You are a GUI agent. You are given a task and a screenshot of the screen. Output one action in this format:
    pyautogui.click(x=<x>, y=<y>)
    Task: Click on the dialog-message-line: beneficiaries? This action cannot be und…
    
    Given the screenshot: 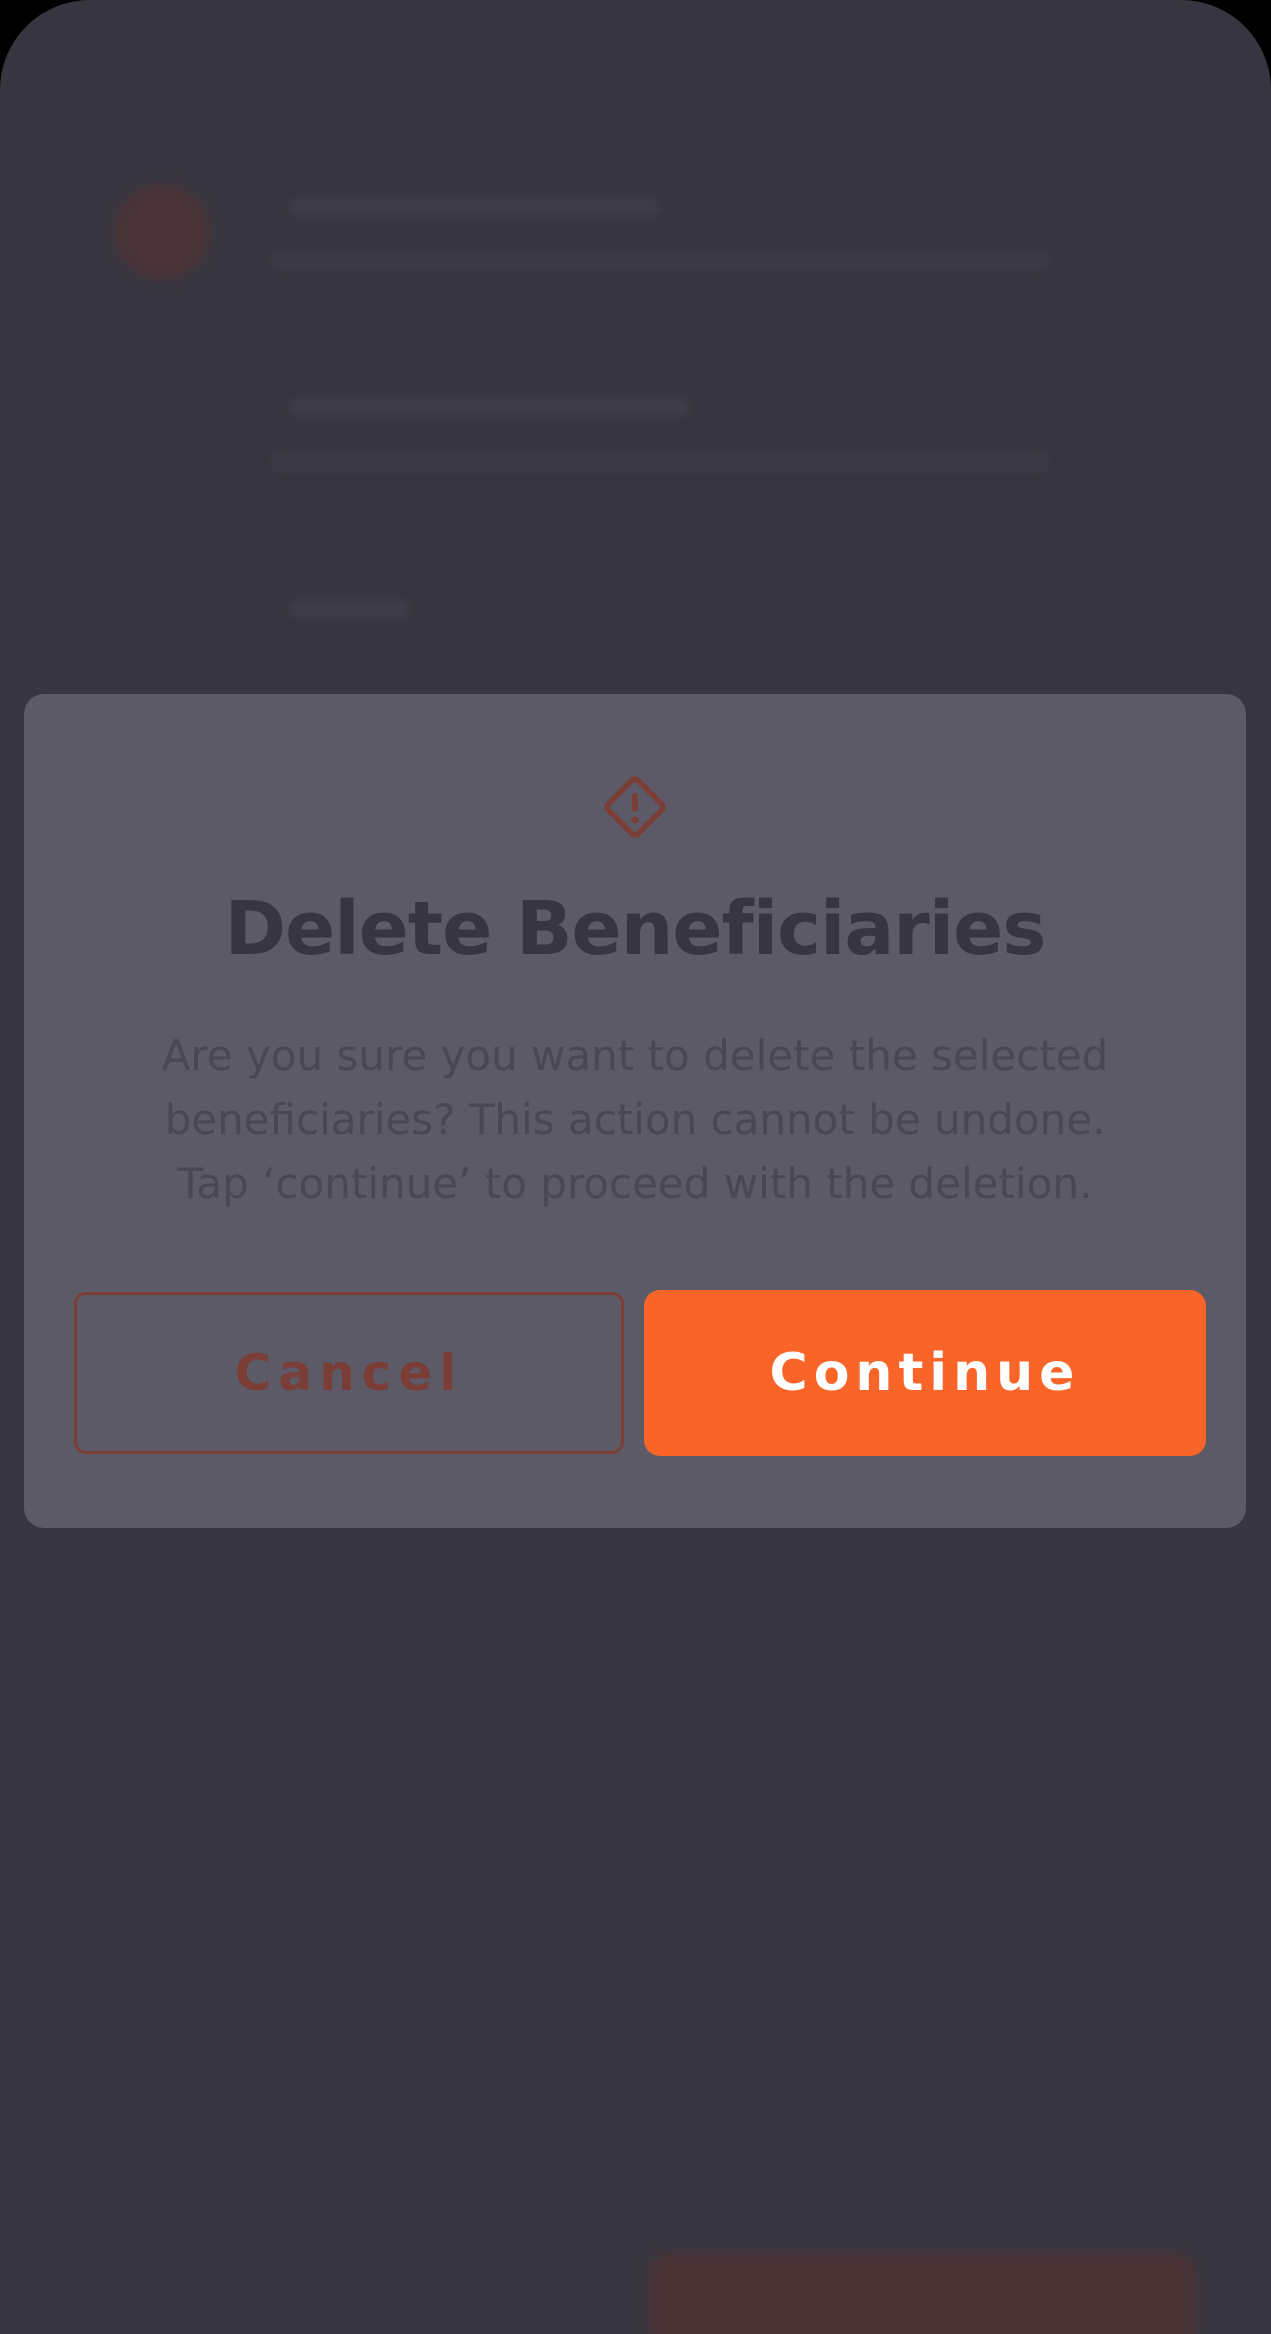 What is the action you would take?
    pyautogui.click(x=635, y=1119)
    